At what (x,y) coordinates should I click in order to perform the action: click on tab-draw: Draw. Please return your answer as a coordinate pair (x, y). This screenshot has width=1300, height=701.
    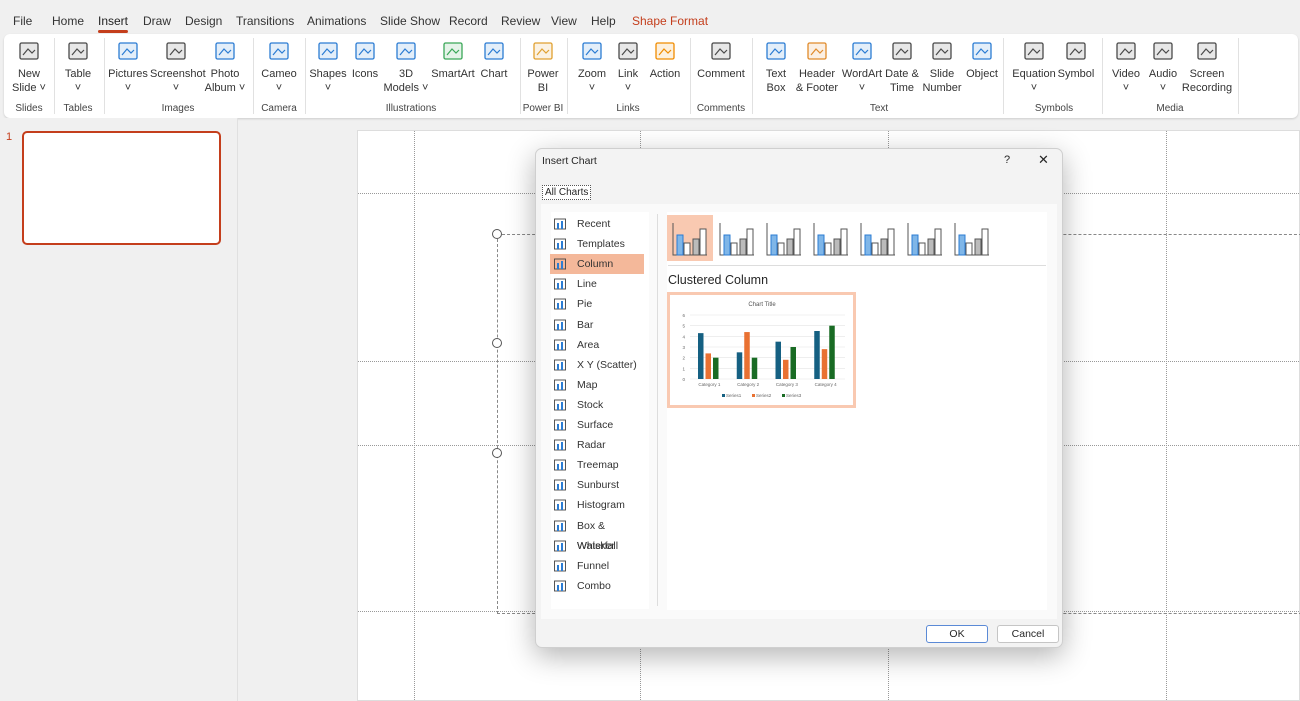
    Looking at the image, I should click on (157, 21).